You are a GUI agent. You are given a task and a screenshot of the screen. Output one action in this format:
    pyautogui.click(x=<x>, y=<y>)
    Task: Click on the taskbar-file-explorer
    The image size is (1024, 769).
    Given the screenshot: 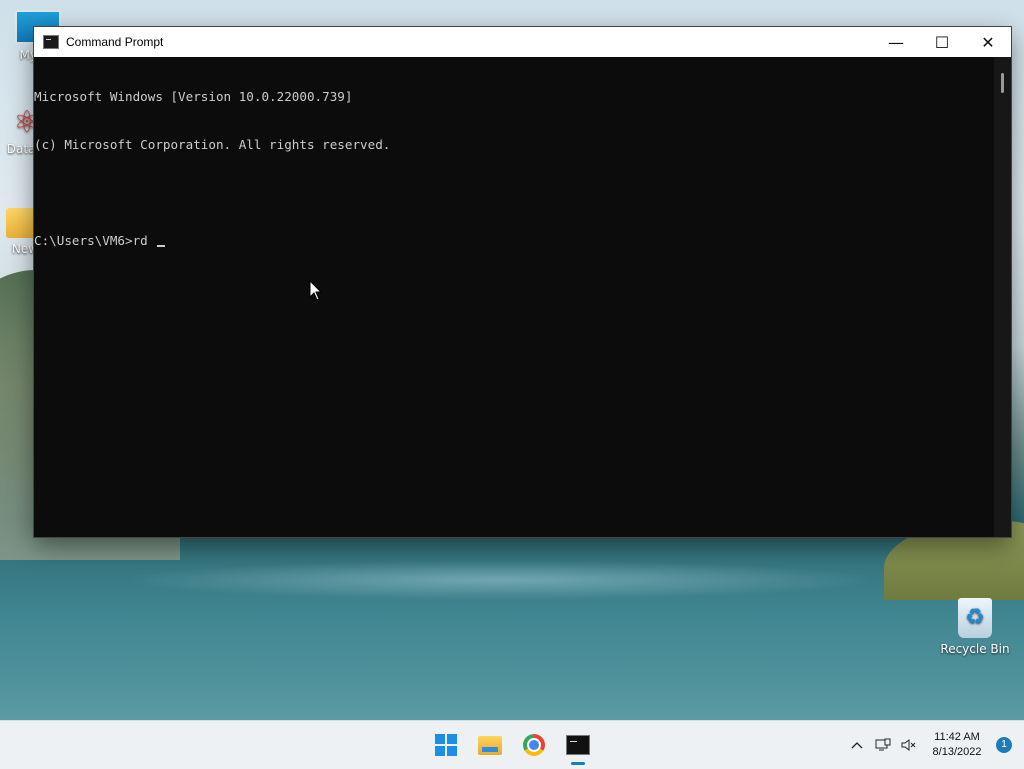 What is the action you would take?
    pyautogui.click(x=490, y=745)
    